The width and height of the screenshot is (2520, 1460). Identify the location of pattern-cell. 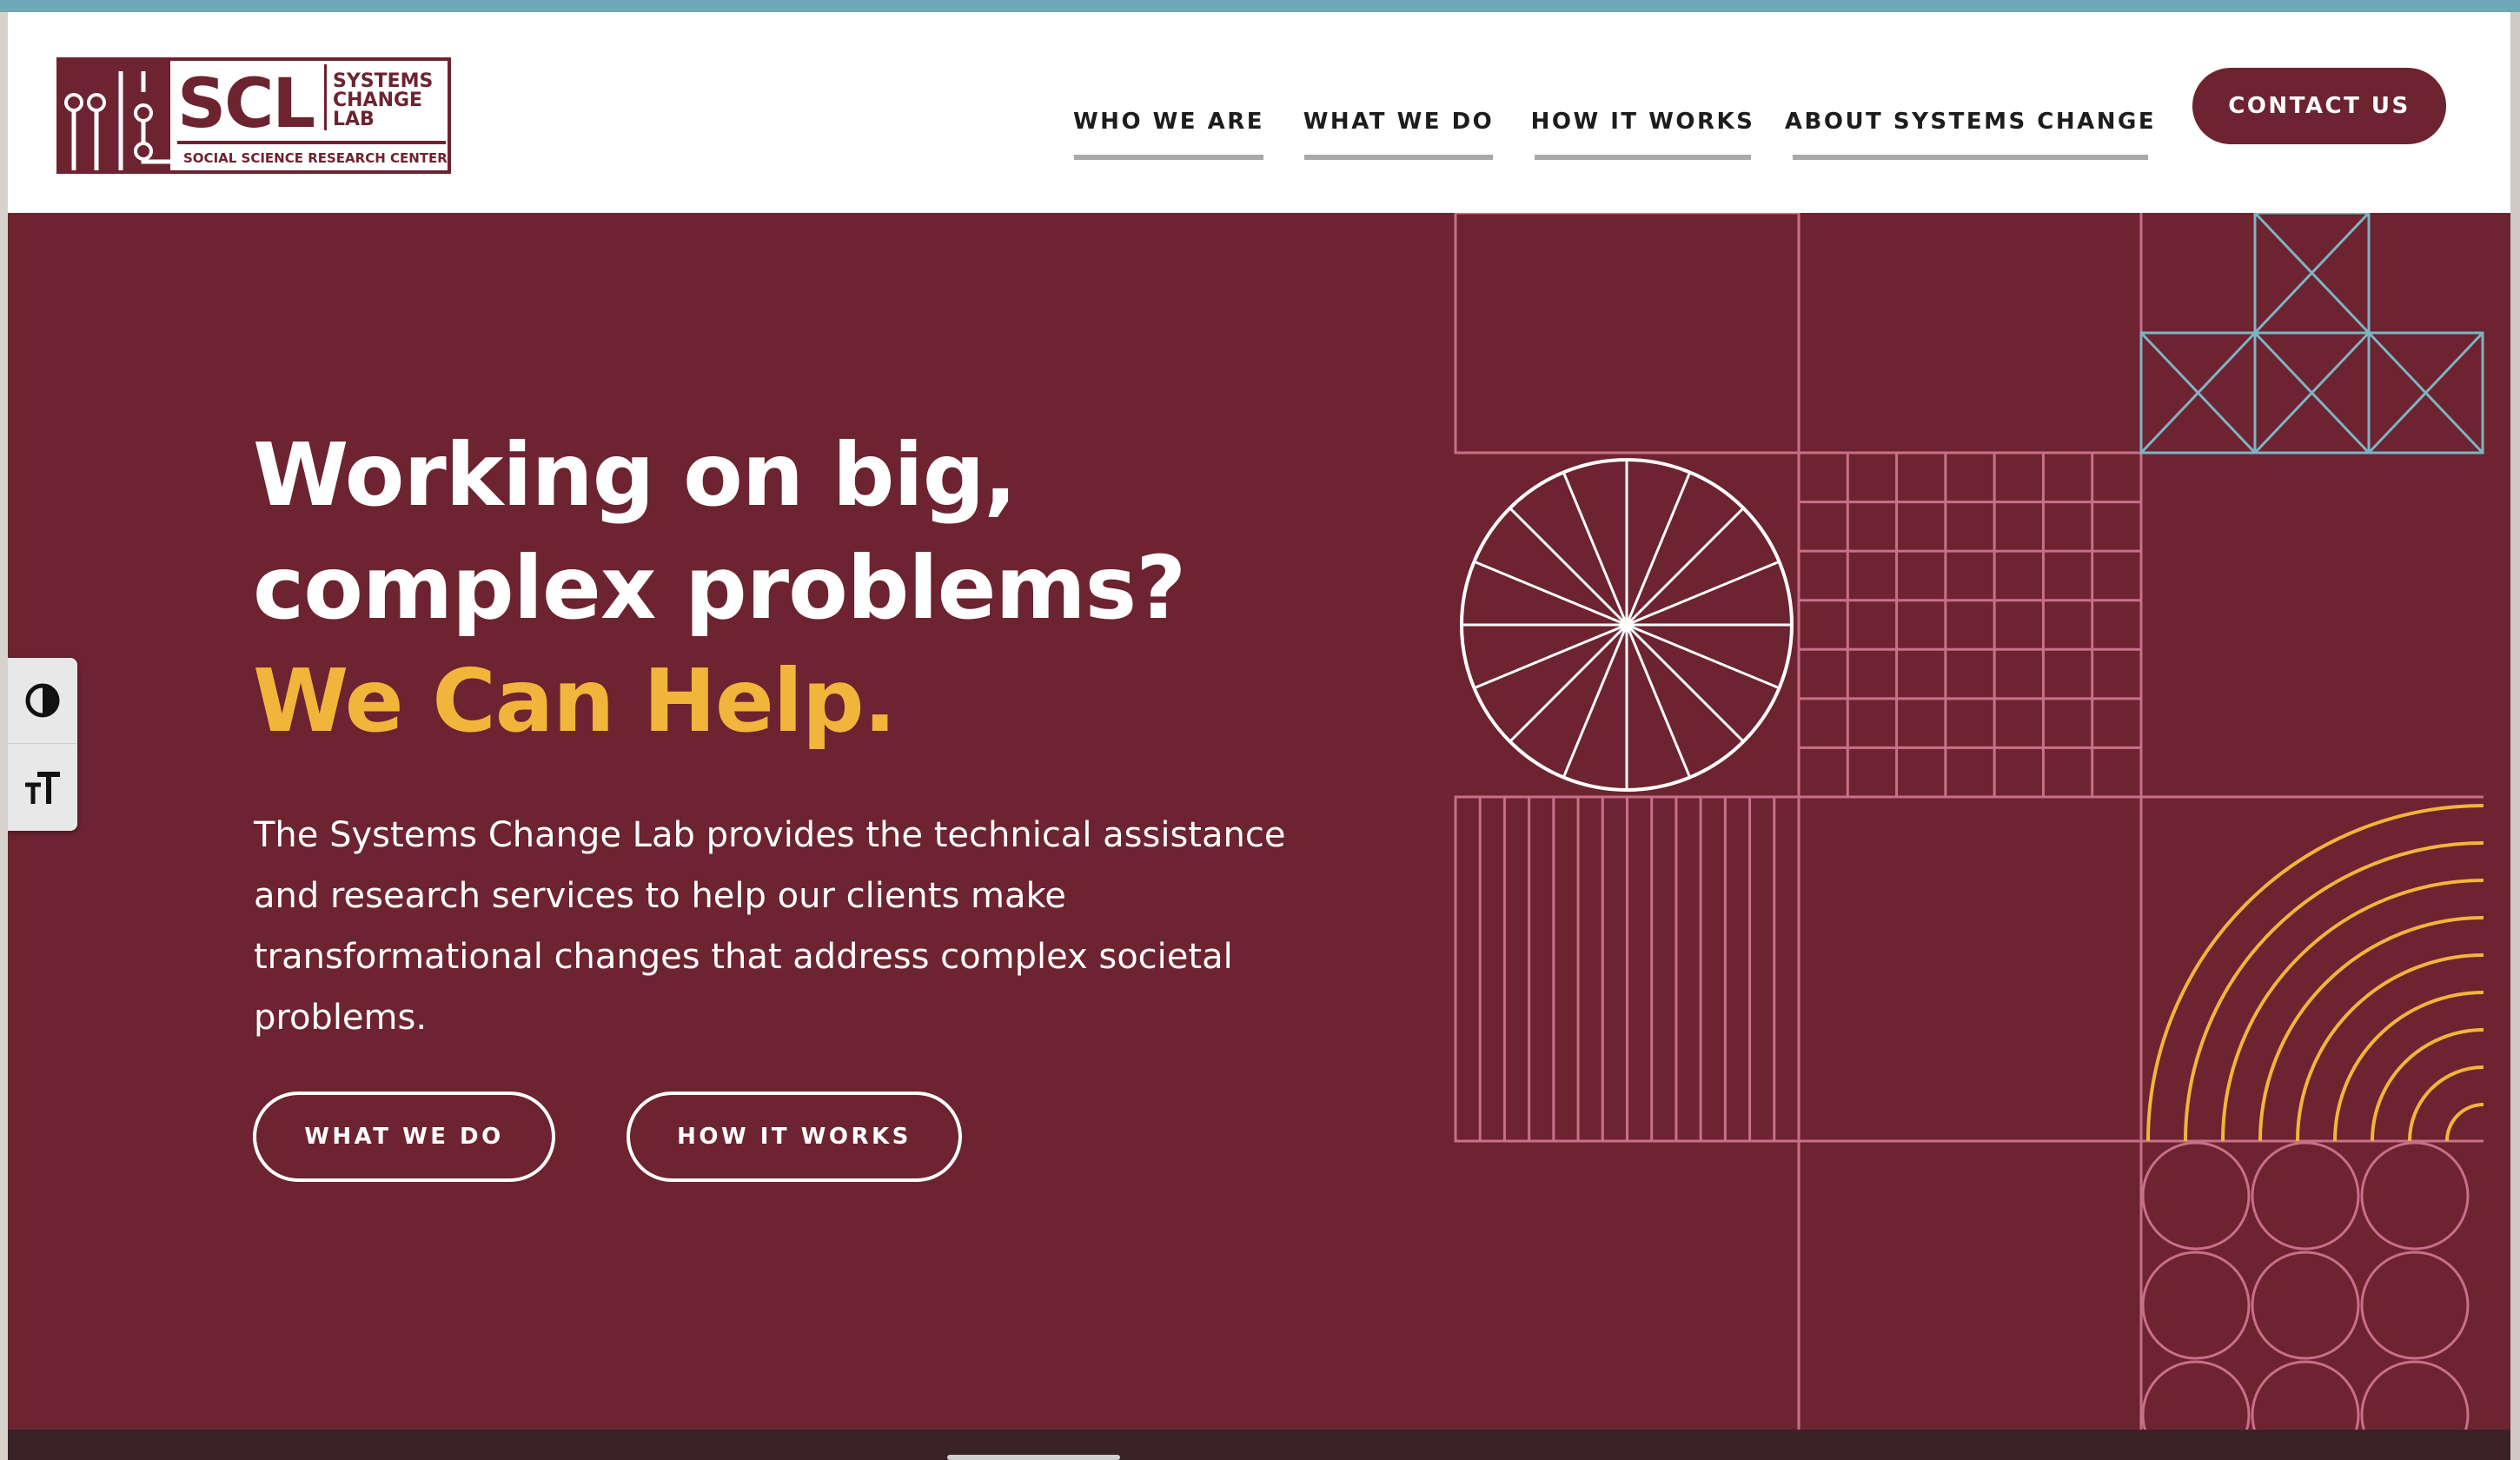
(1627, 334).